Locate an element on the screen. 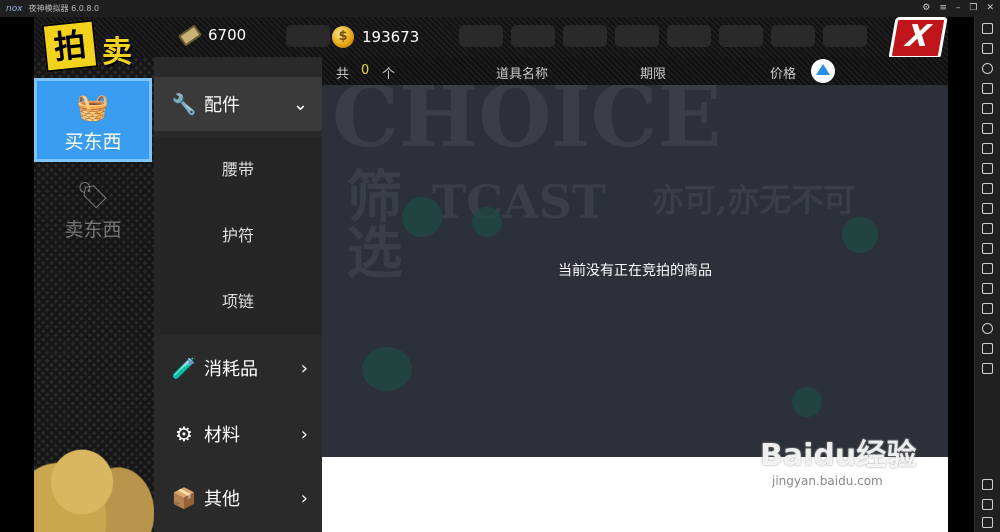  loading-icon is located at coordinates (987, 328).